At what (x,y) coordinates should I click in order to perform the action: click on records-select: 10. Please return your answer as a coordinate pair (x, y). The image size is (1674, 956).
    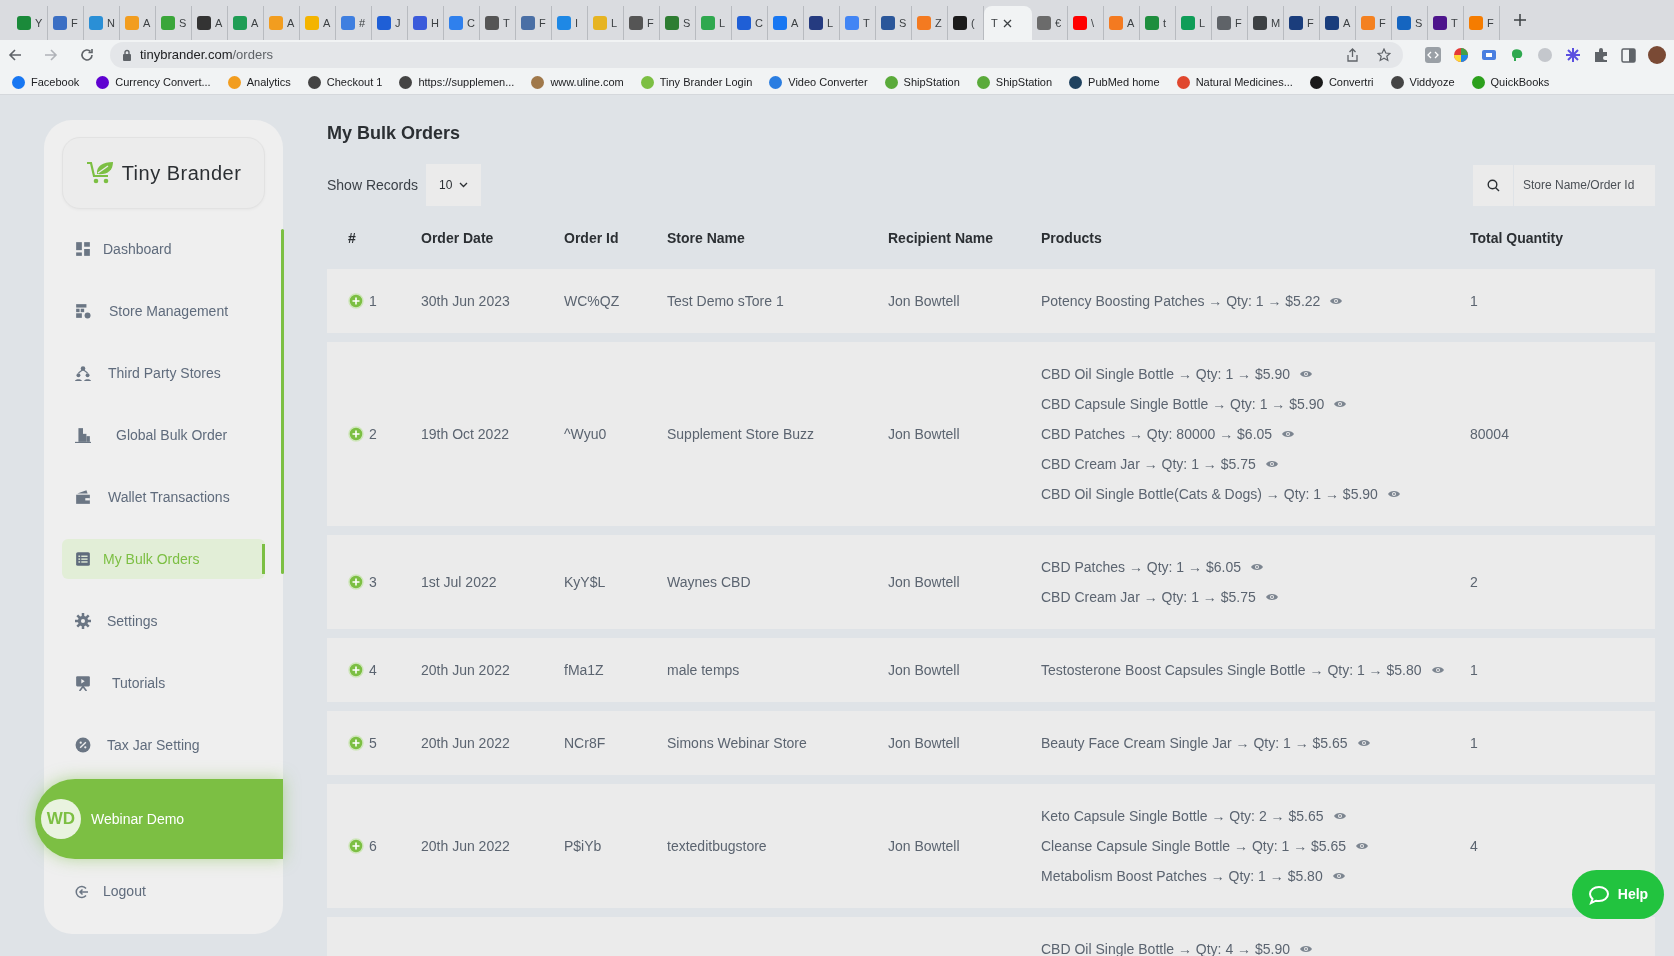
    Looking at the image, I should click on (454, 185).